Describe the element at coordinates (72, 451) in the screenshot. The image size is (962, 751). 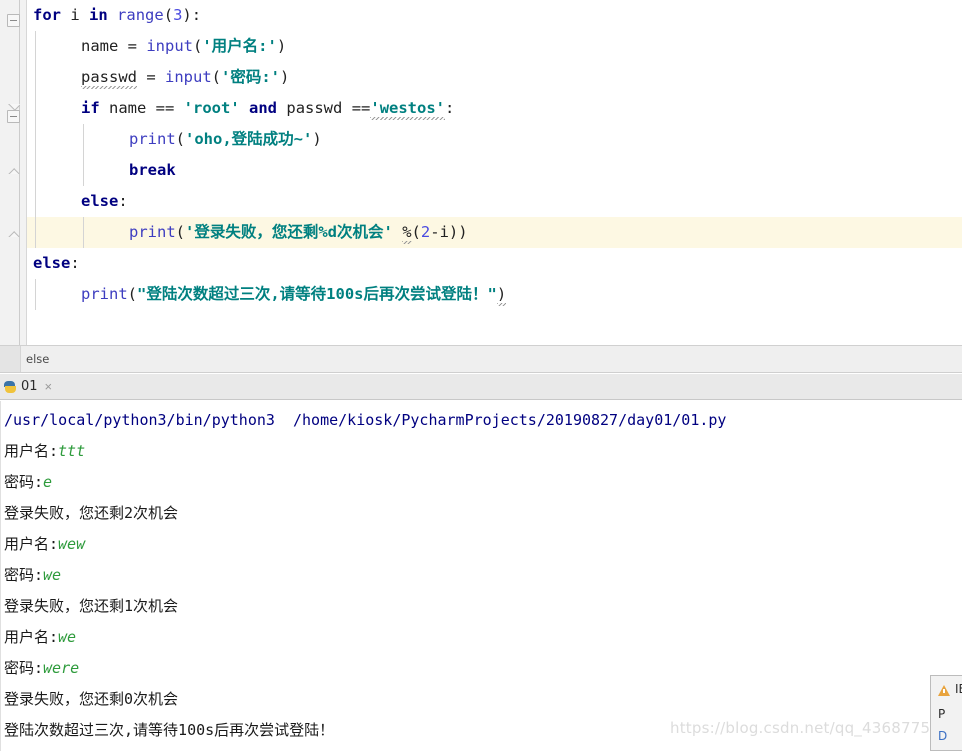
I see `console-user-input: ttt` at that location.